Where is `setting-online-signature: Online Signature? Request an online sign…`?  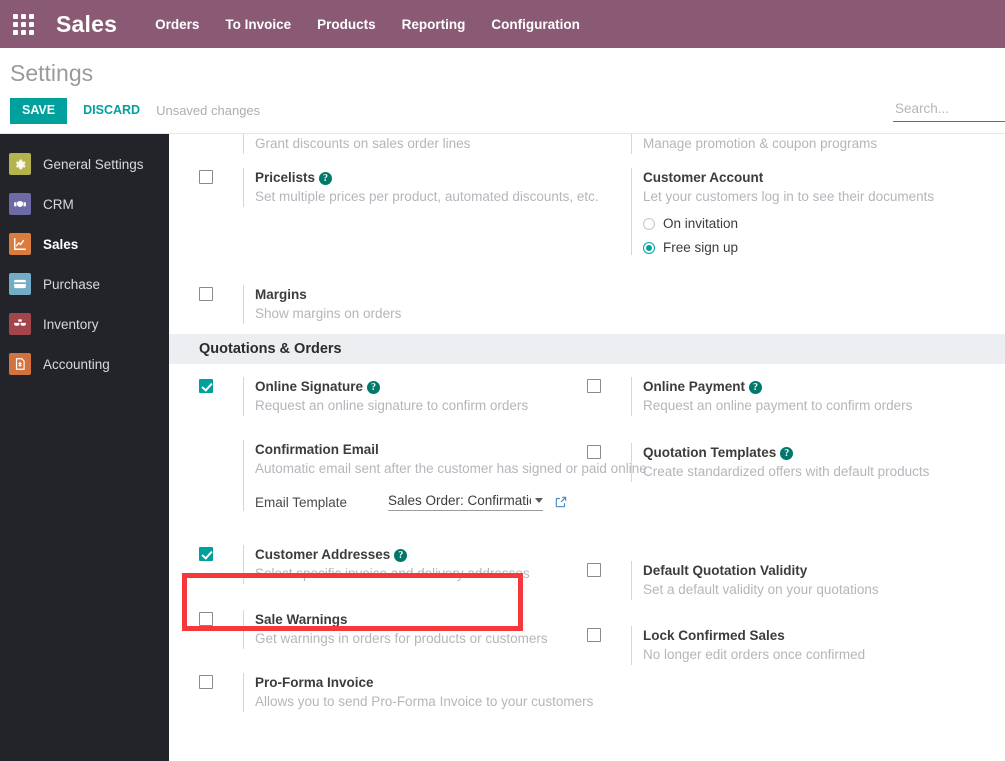
setting-online-signature: Online Signature? Request an online sign… is located at coordinates (393, 395).